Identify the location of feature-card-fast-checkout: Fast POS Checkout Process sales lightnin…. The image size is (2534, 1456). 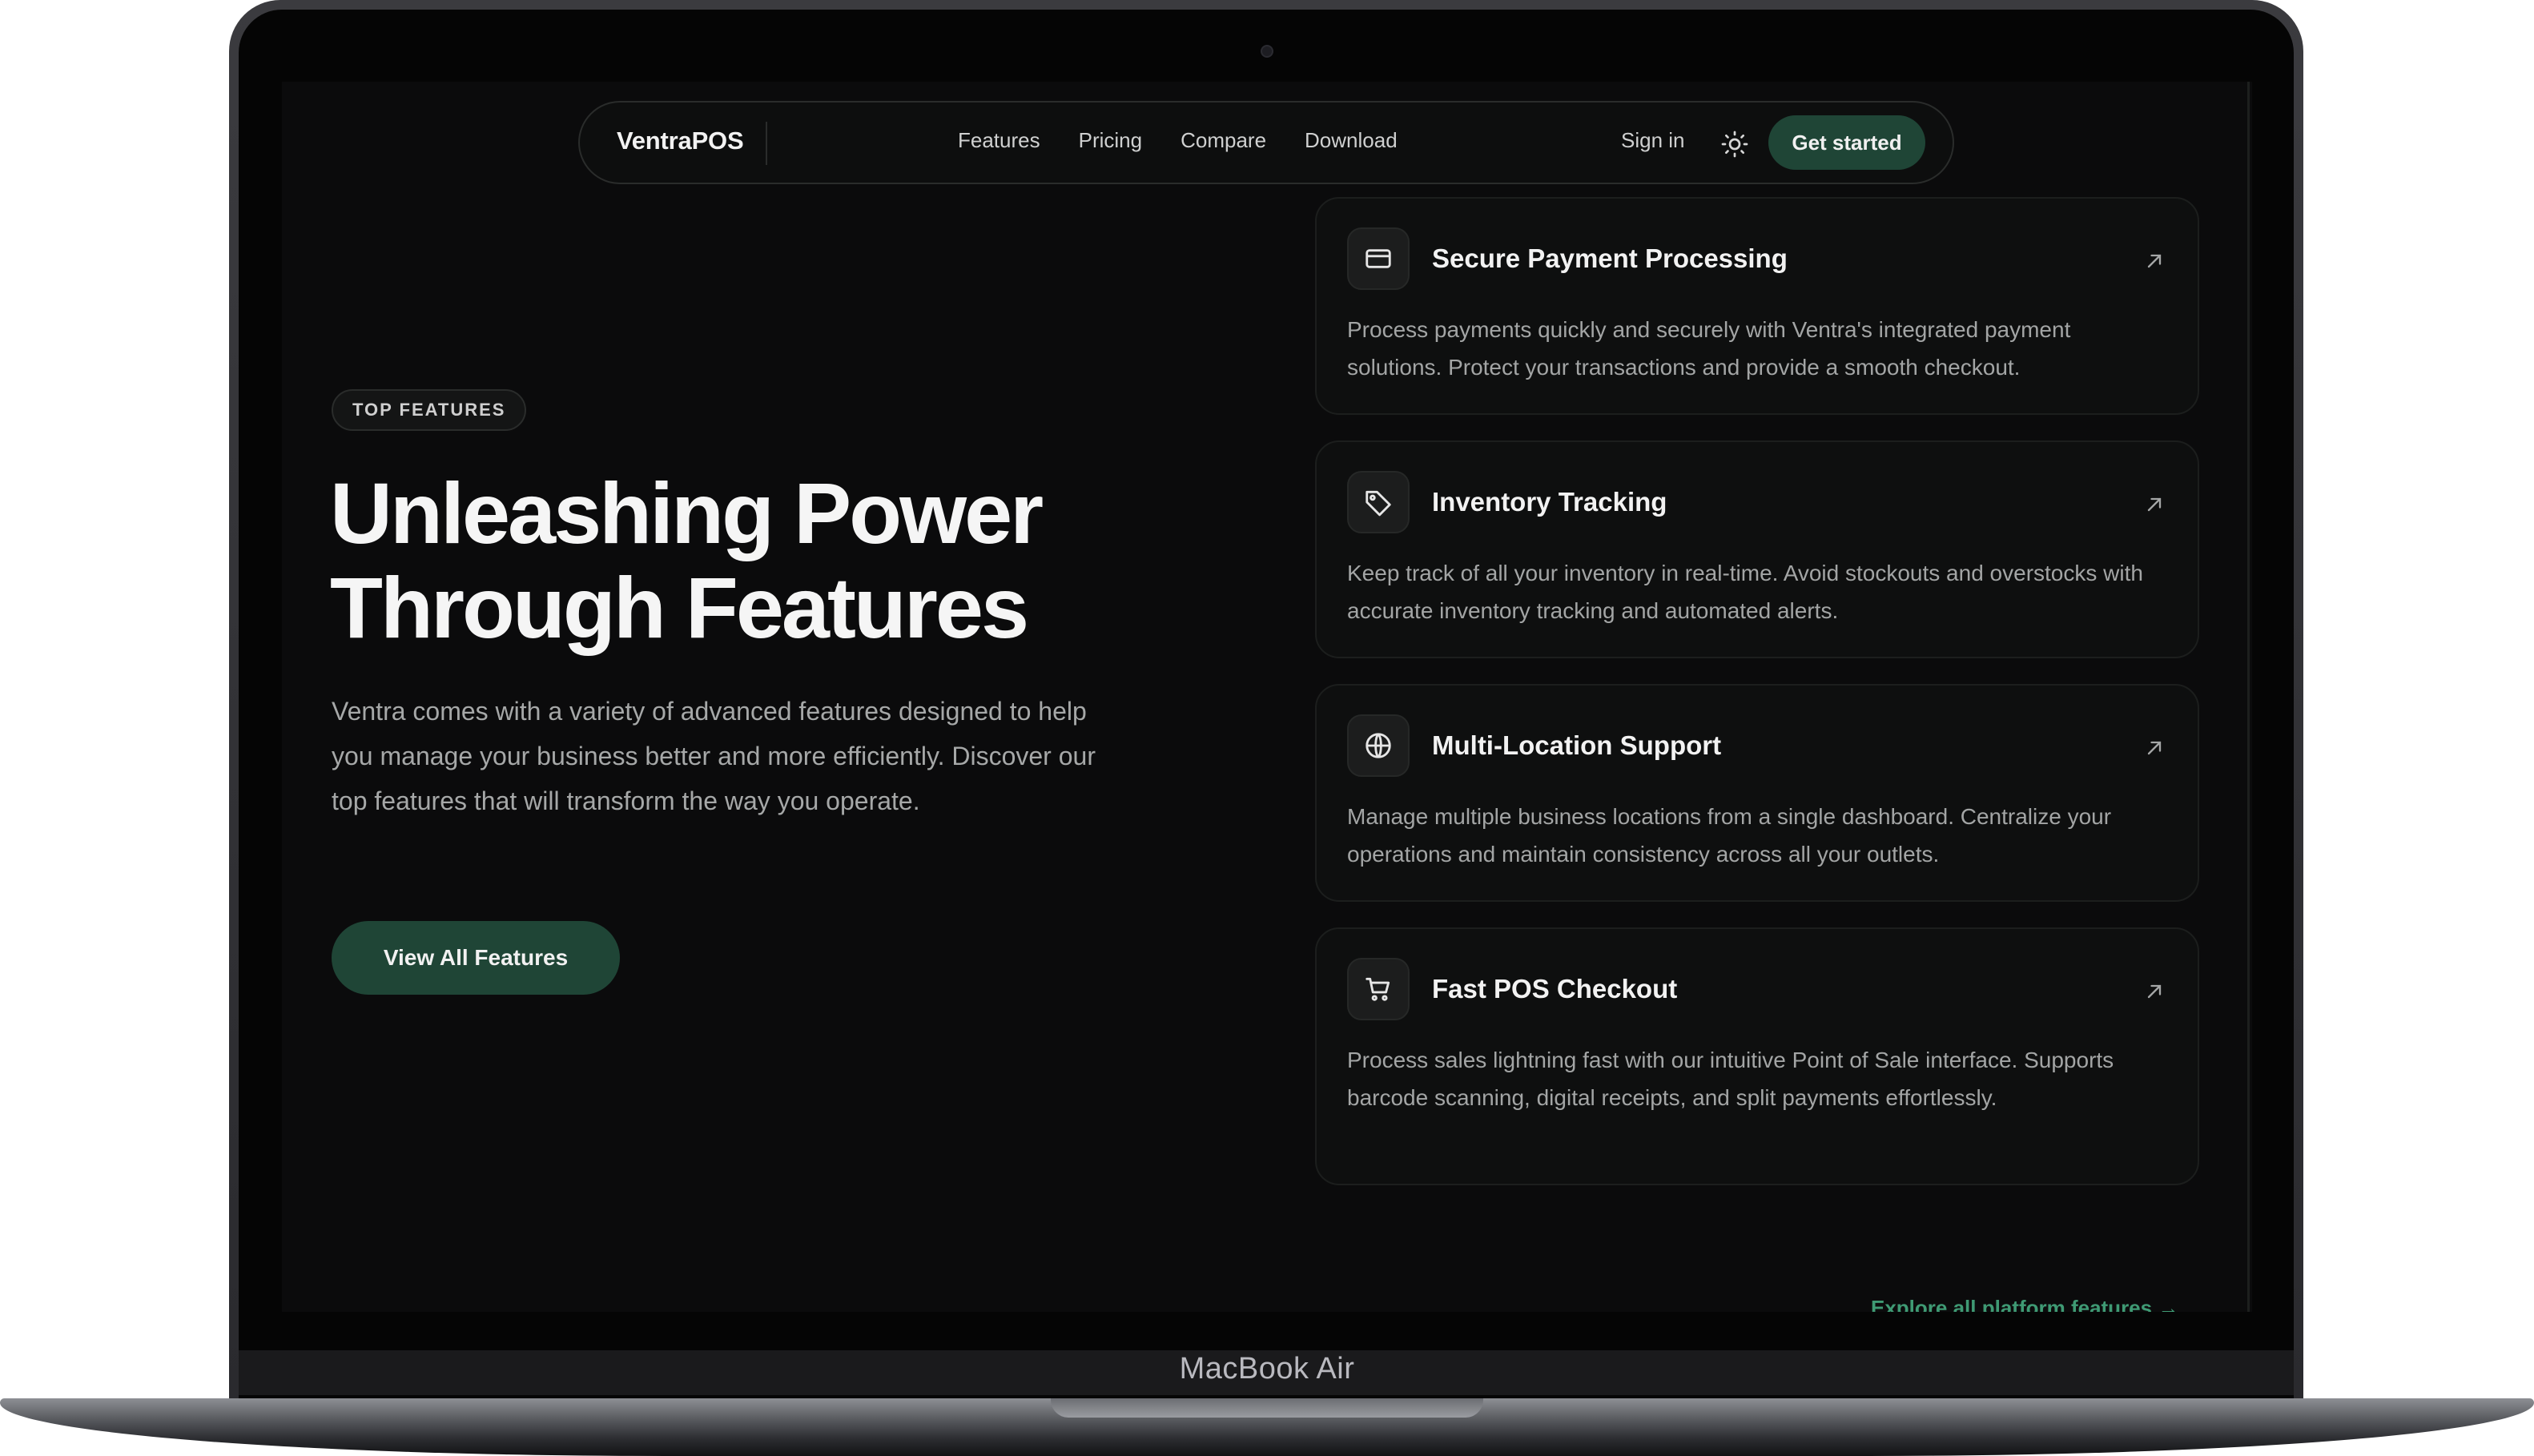
(1757, 1056).